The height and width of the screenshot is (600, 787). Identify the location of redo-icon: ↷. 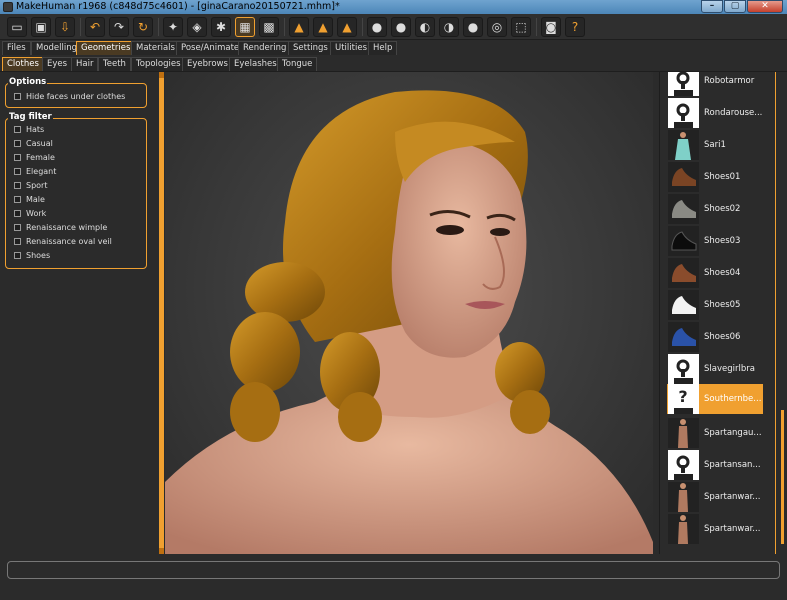
(119, 27).